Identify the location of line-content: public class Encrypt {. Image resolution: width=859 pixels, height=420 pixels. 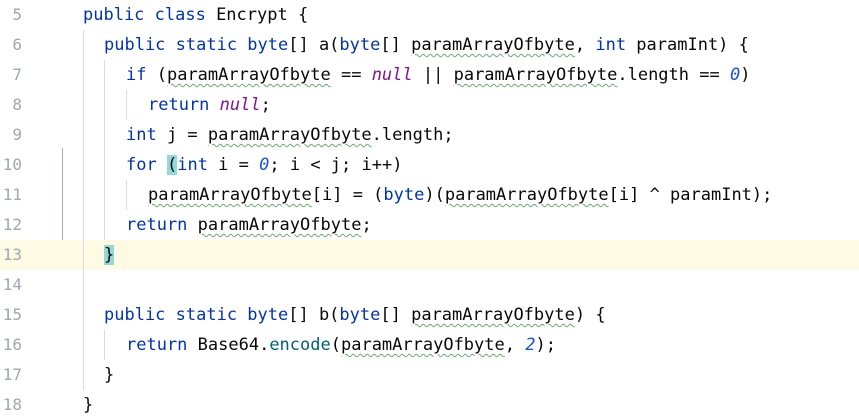
(195, 15).